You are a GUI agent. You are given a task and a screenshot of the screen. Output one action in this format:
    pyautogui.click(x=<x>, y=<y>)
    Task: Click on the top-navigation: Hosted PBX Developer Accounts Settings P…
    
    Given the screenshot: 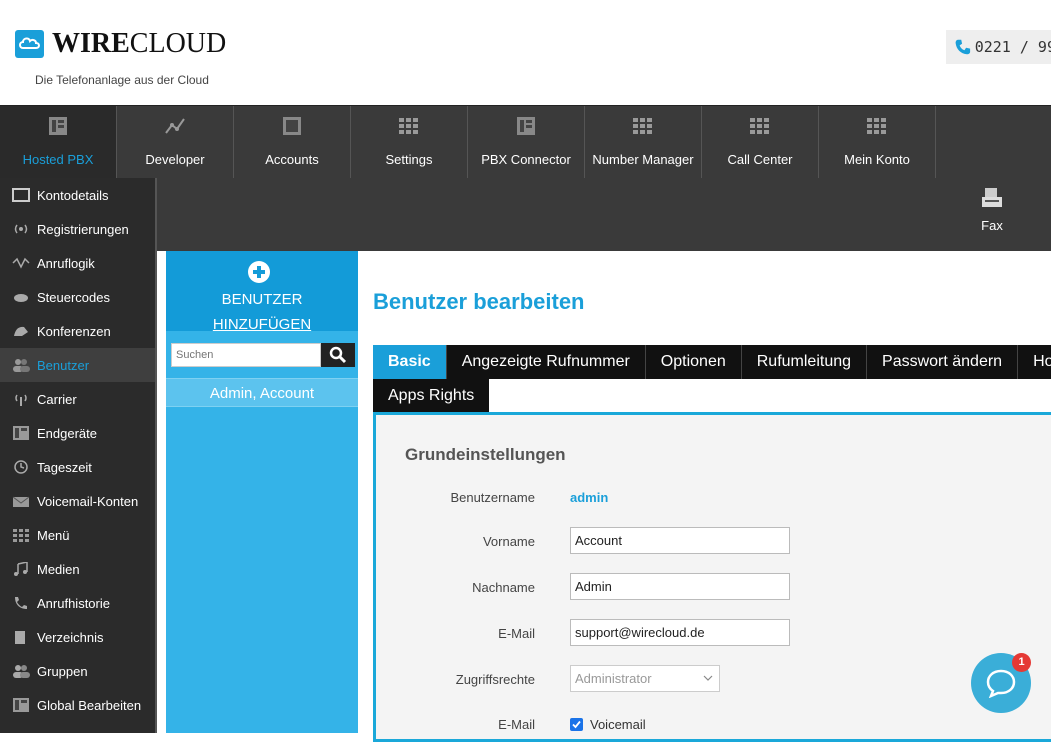 What is the action you would take?
    pyautogui.click(x=525, y=142)
    